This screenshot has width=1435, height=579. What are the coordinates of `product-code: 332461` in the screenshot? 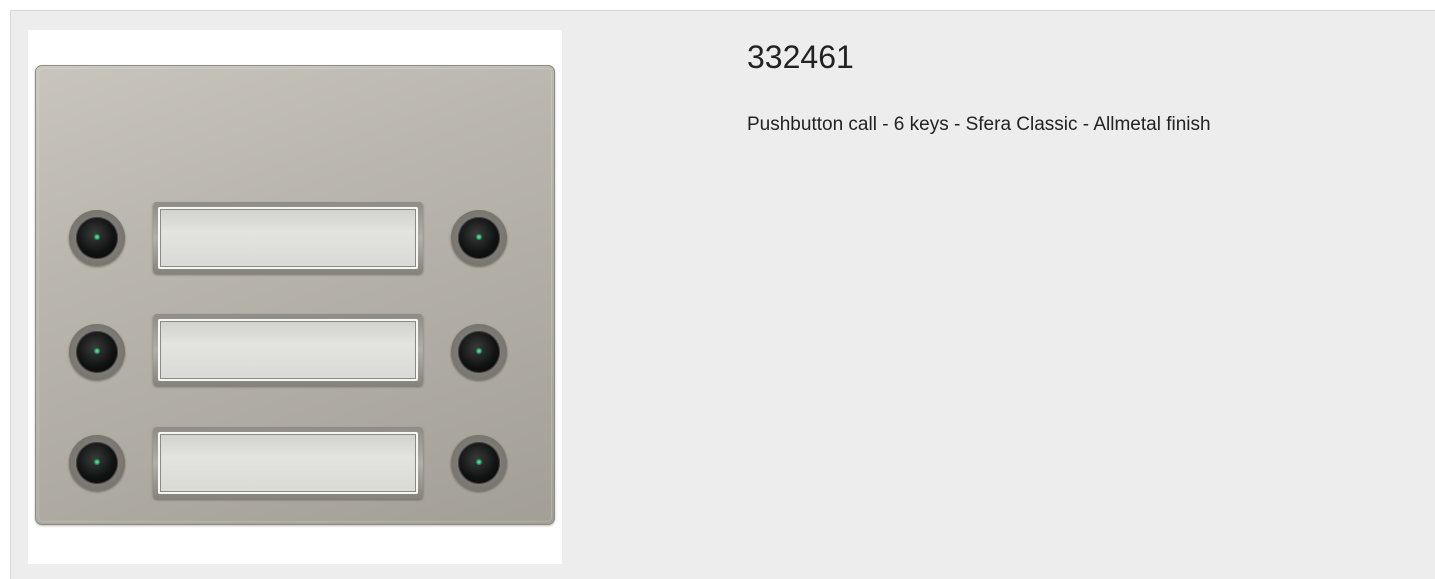 It's located at (800, 57).